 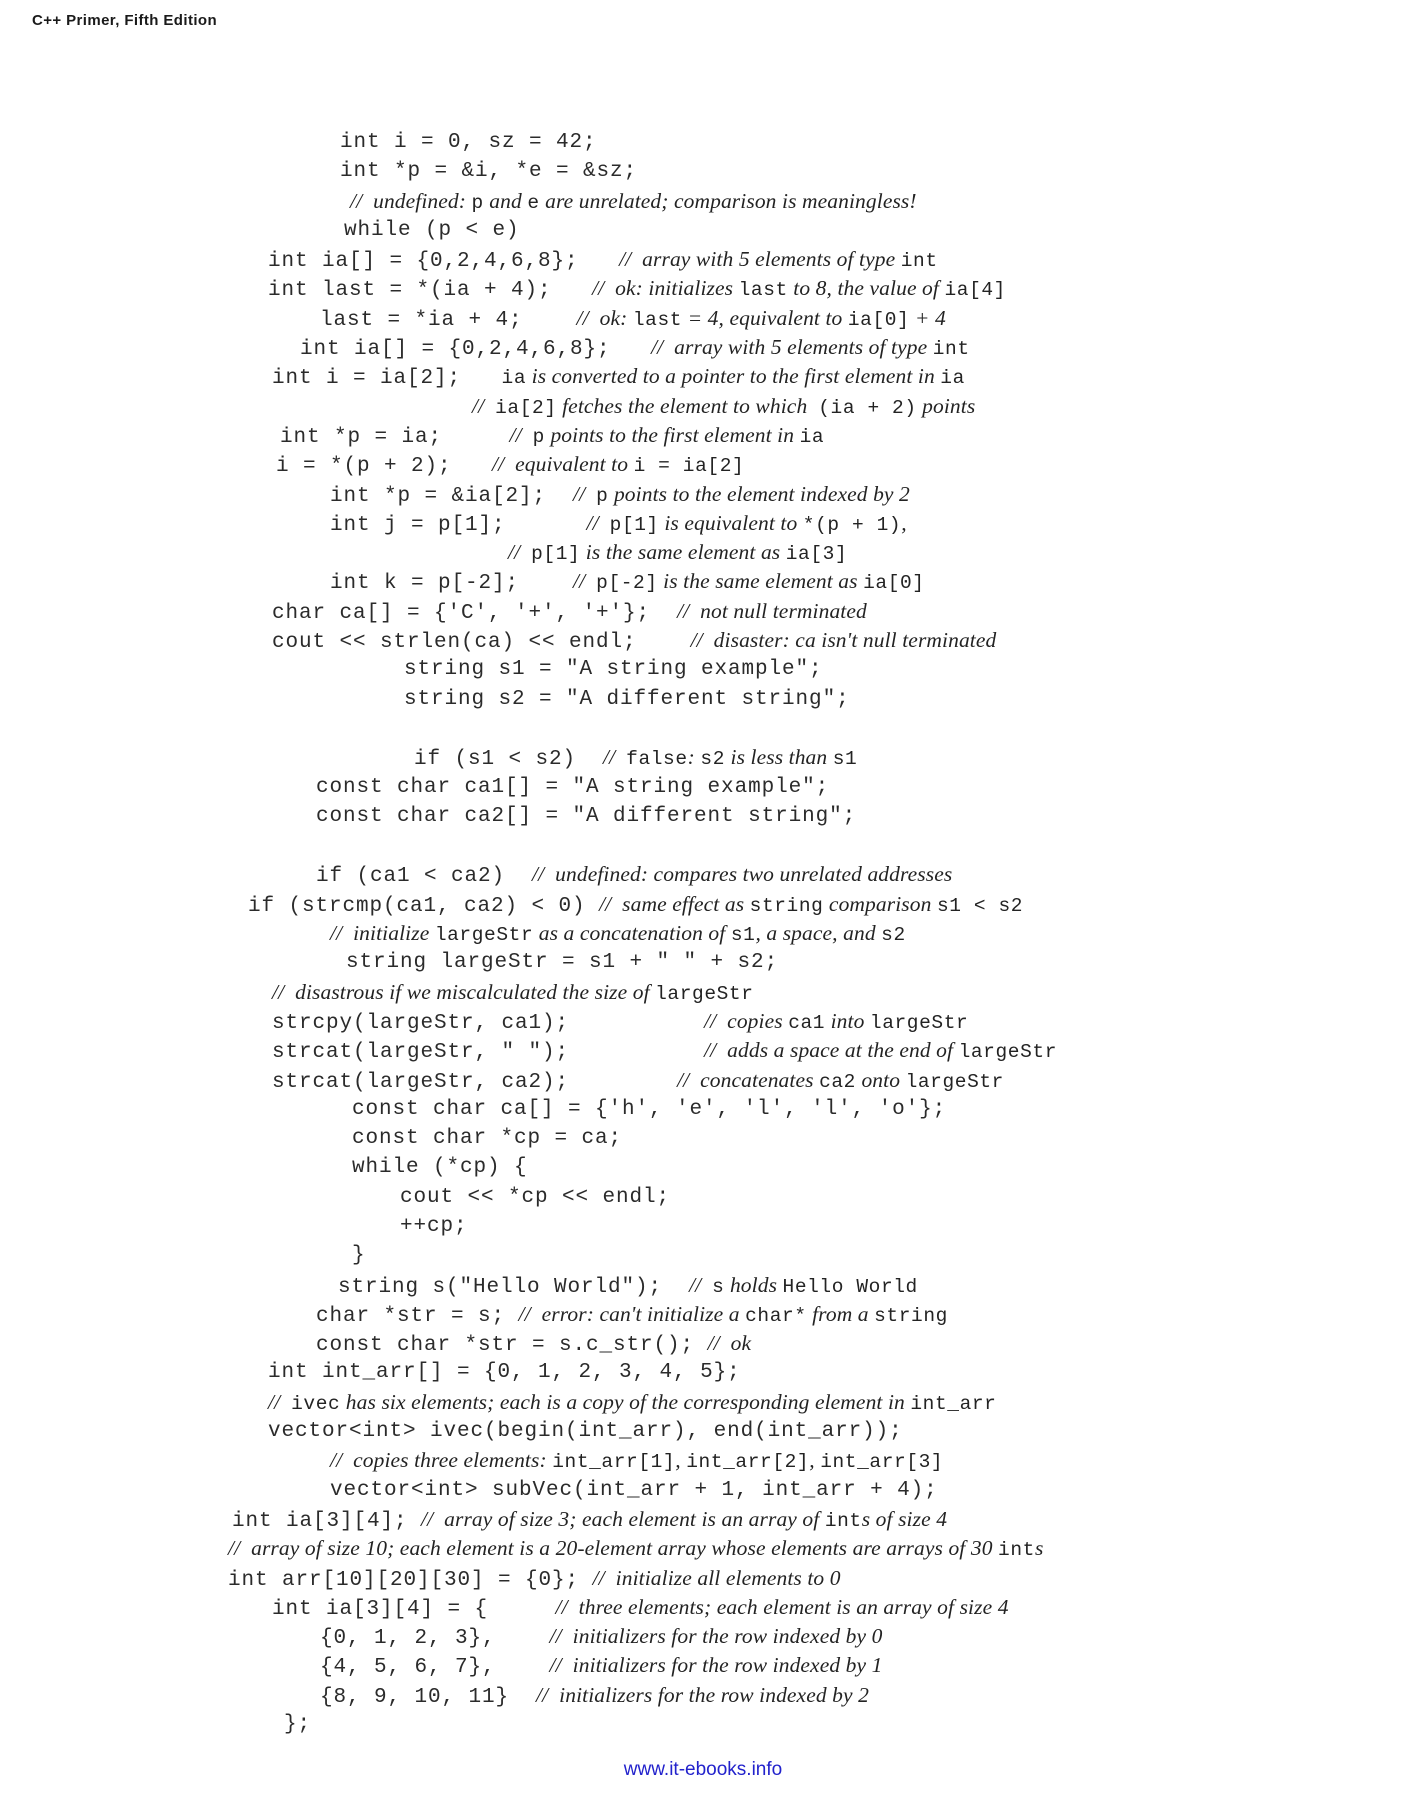 What do you see at coordinates (509, 760) in the screenshot?
I see `code-token: if (s1 < s2)` at bounding box center [509, 760].